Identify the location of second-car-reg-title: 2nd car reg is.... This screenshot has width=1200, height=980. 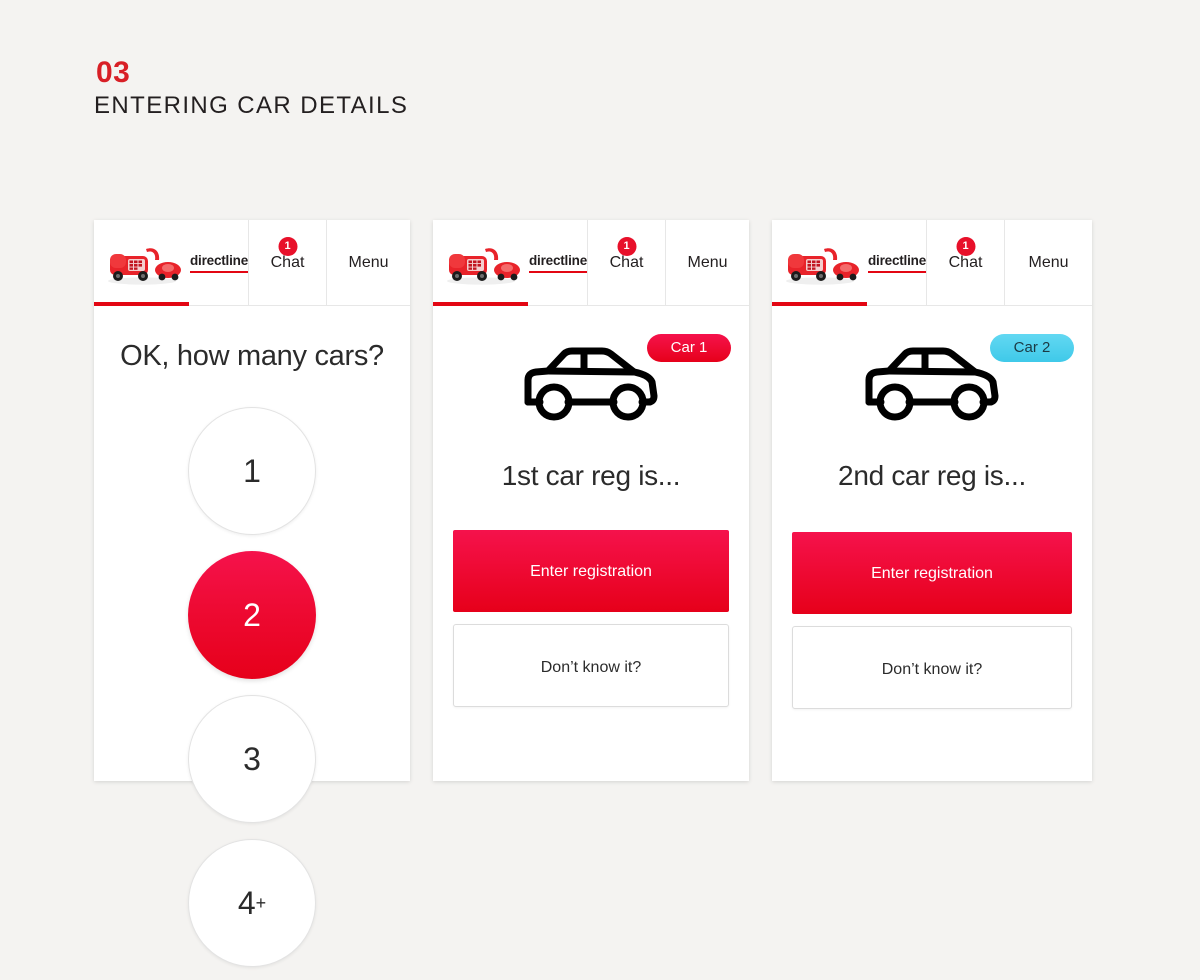
(932, 475).